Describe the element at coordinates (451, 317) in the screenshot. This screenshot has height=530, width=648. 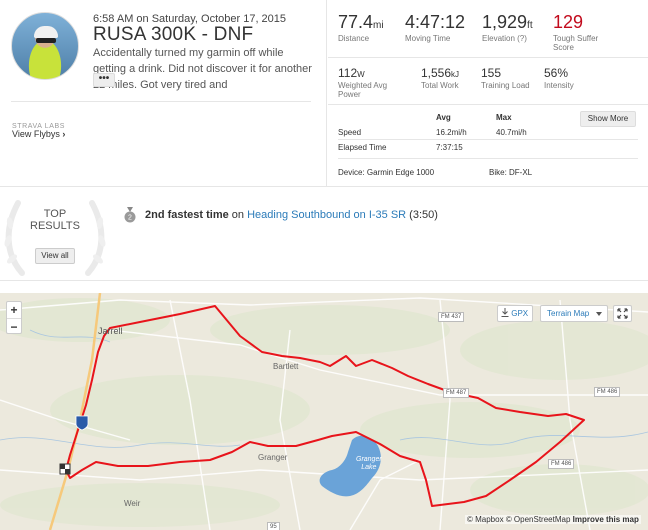
I see `road-label-fm437: FM 437` at that location.